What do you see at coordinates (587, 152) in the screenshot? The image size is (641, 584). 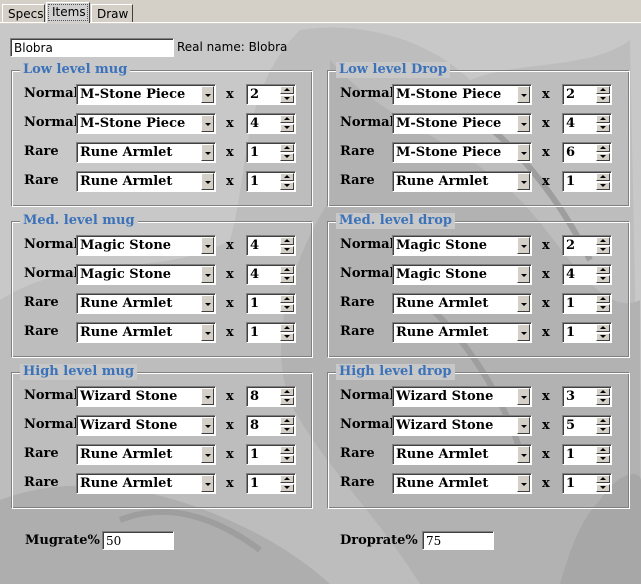 I see `quantity-stepper: 6` at bounding box center [587, 152].